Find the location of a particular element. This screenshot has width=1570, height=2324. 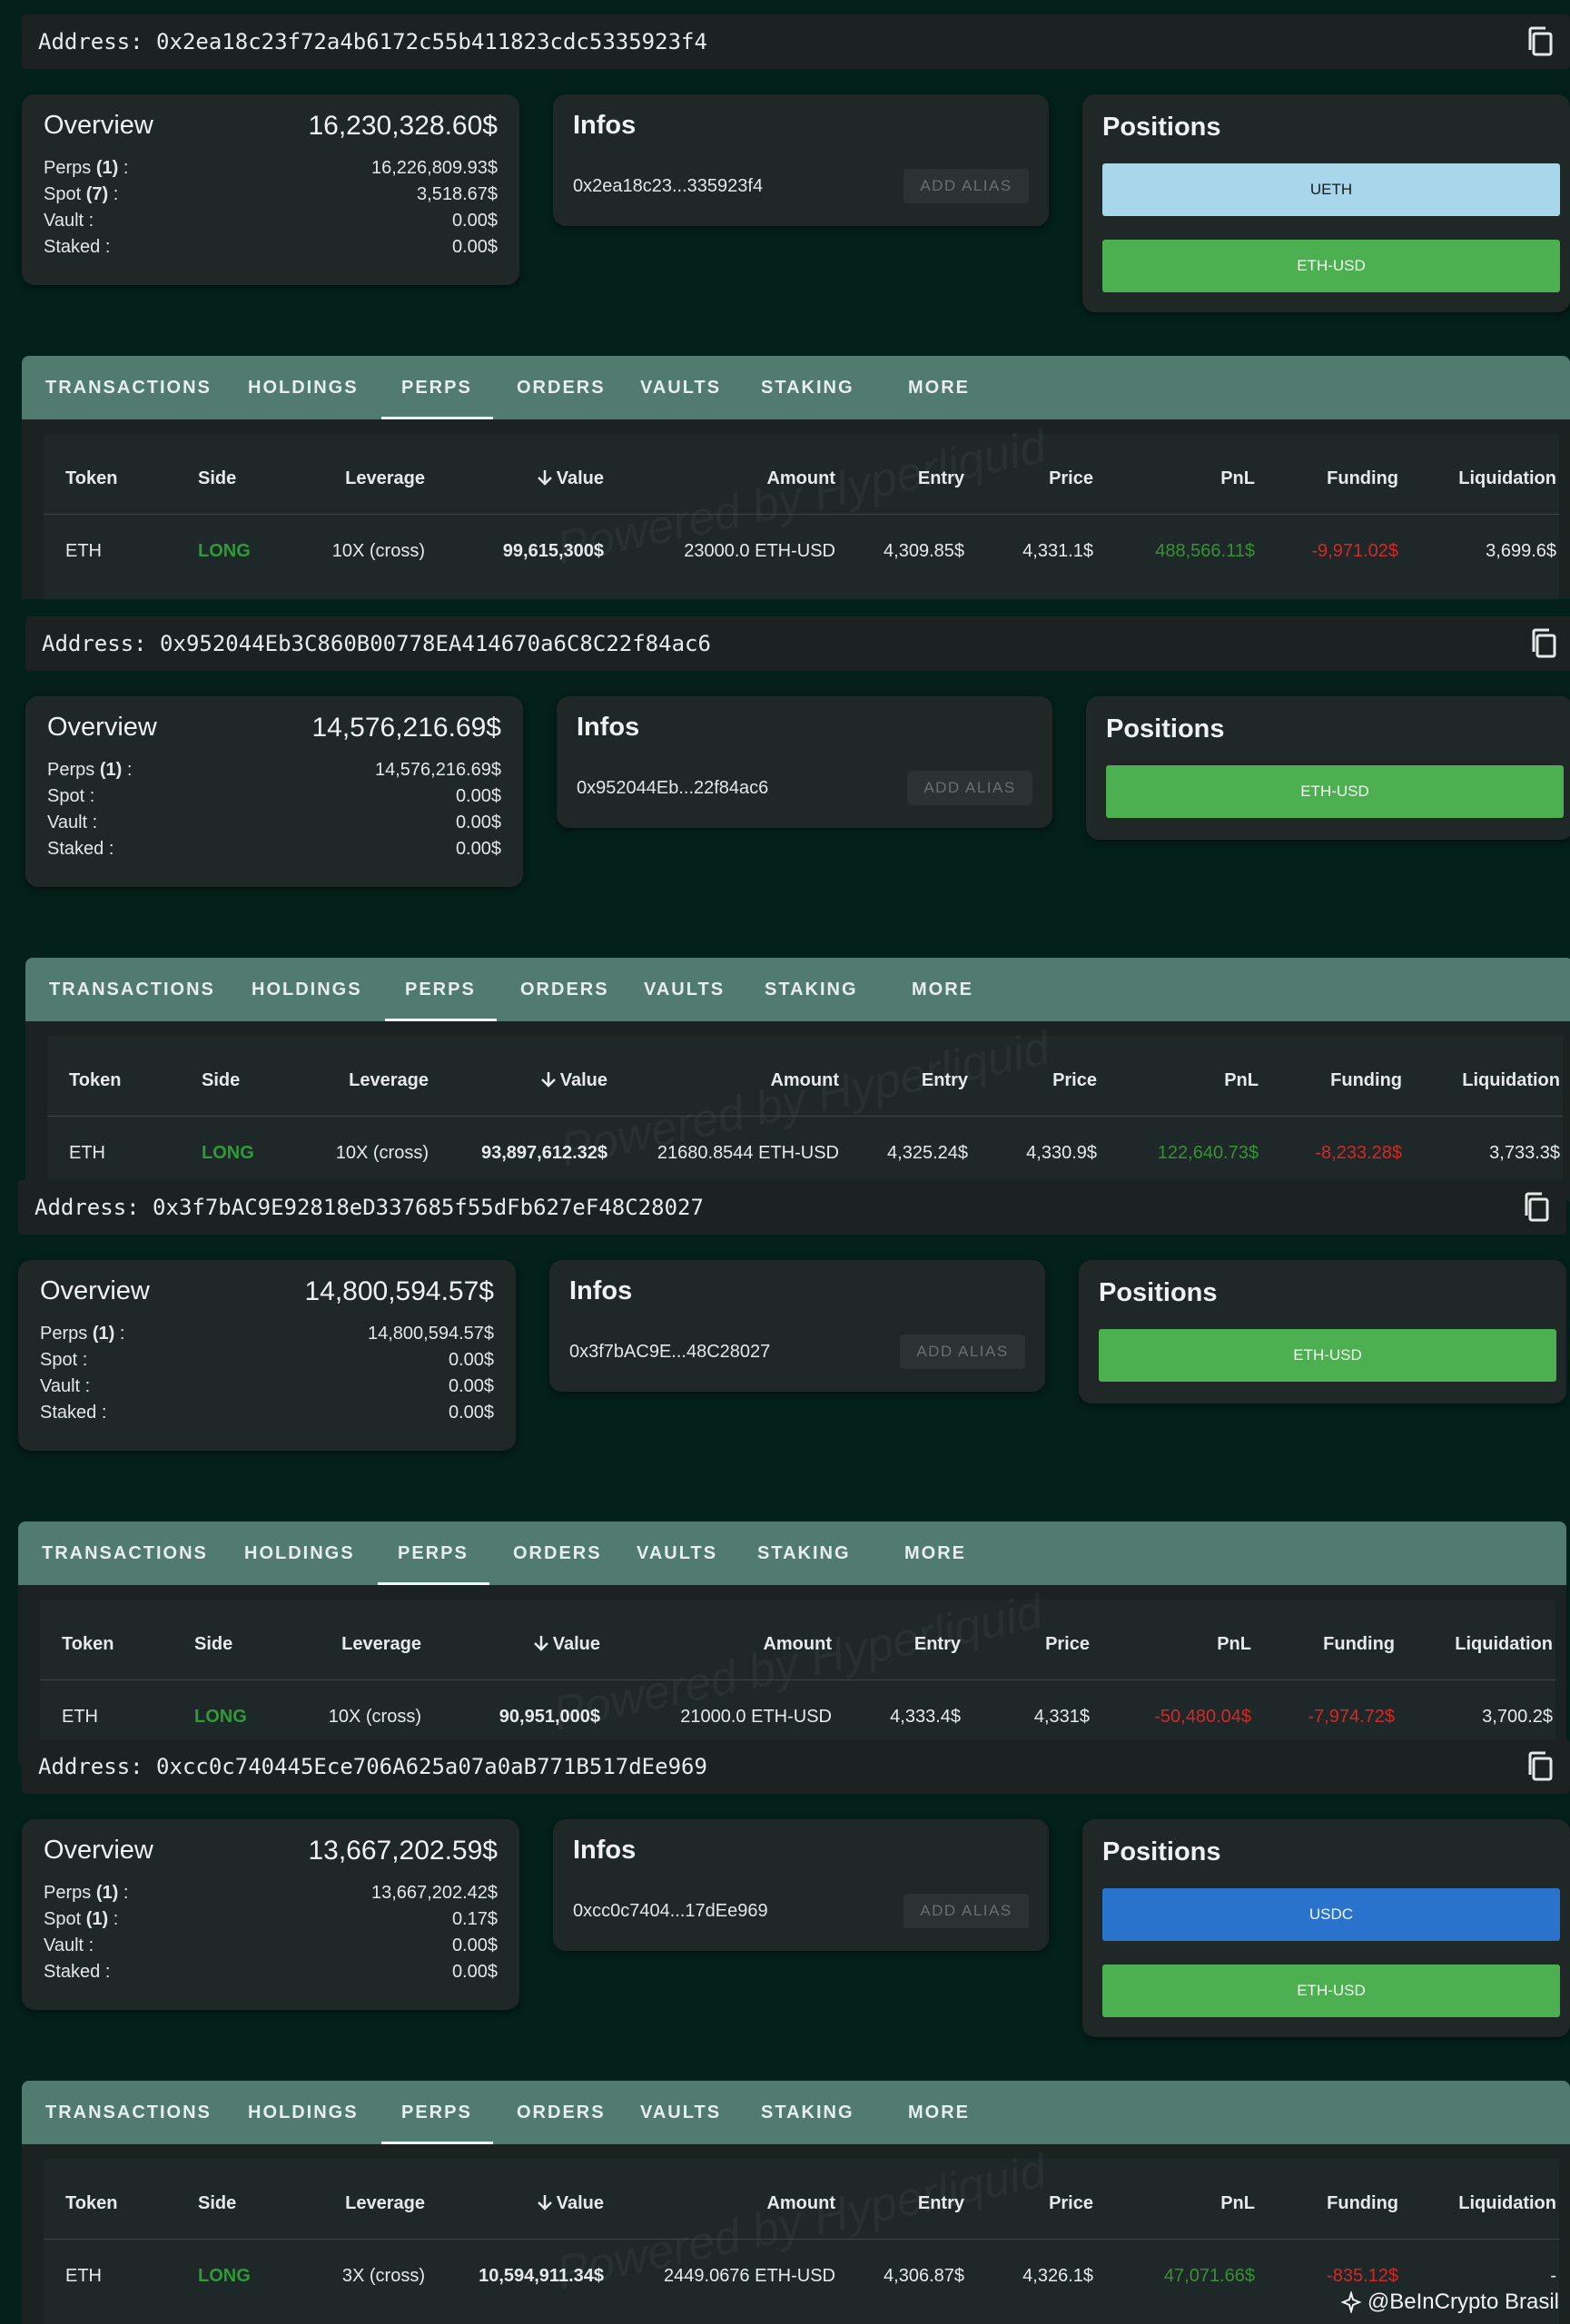

position-bar-ueth: UETH is located at coordinates (1331, 189).